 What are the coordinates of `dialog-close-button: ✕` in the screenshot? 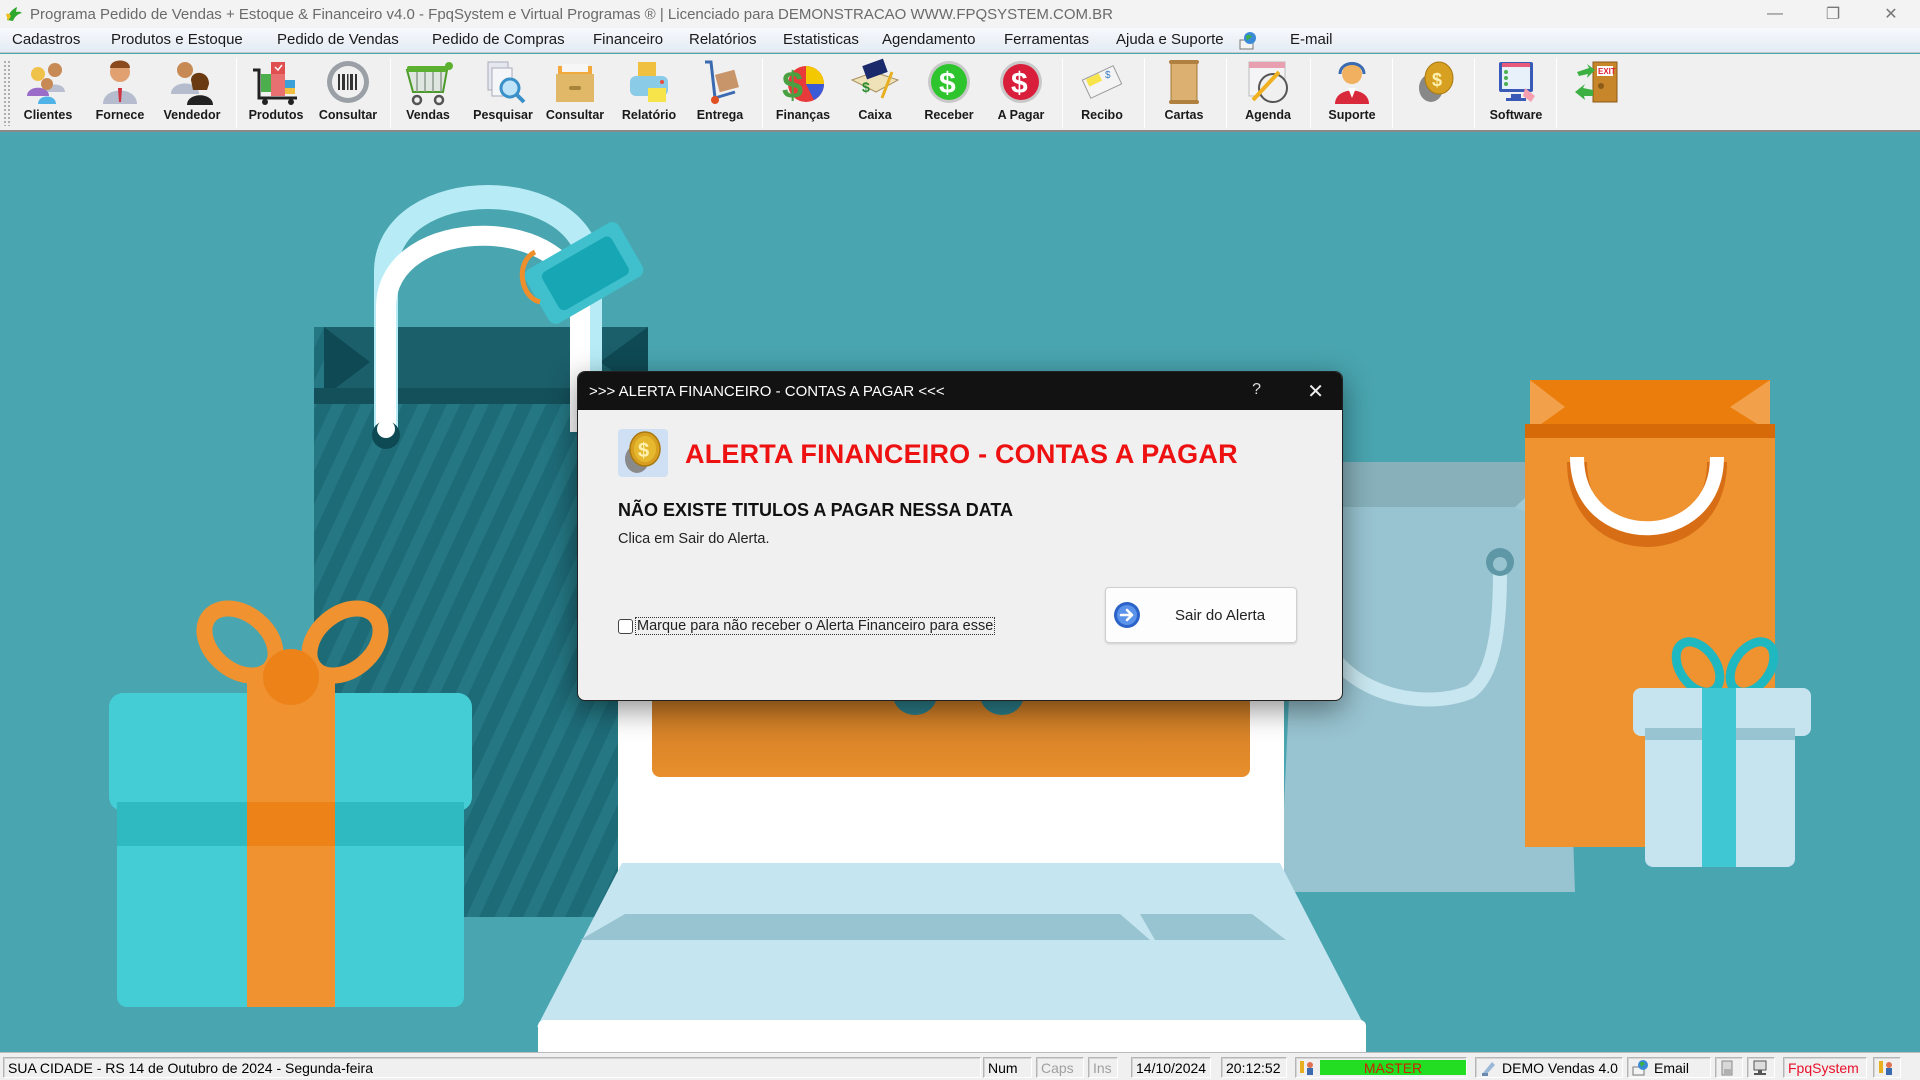 It's located at (1315, 391).